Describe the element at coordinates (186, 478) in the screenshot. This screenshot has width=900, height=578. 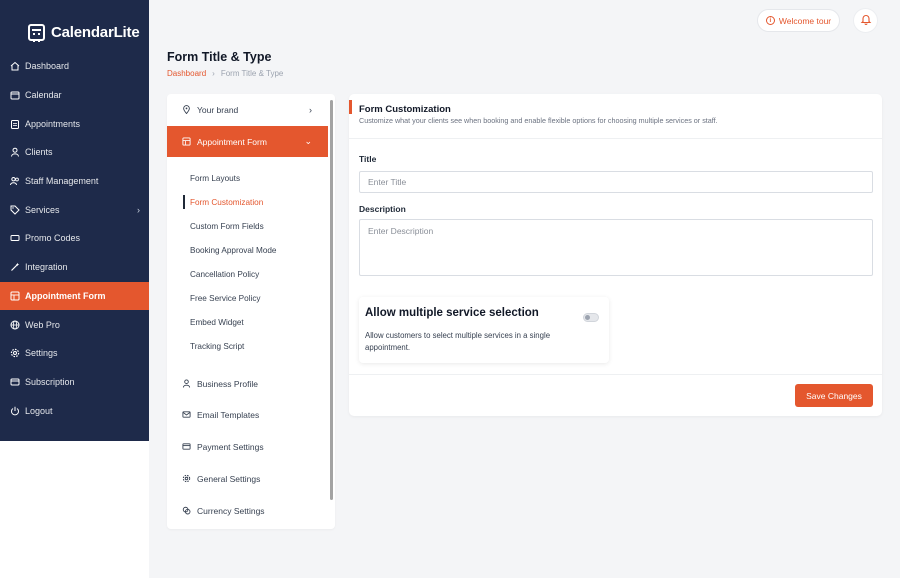
I see `settings-icon` at that location.